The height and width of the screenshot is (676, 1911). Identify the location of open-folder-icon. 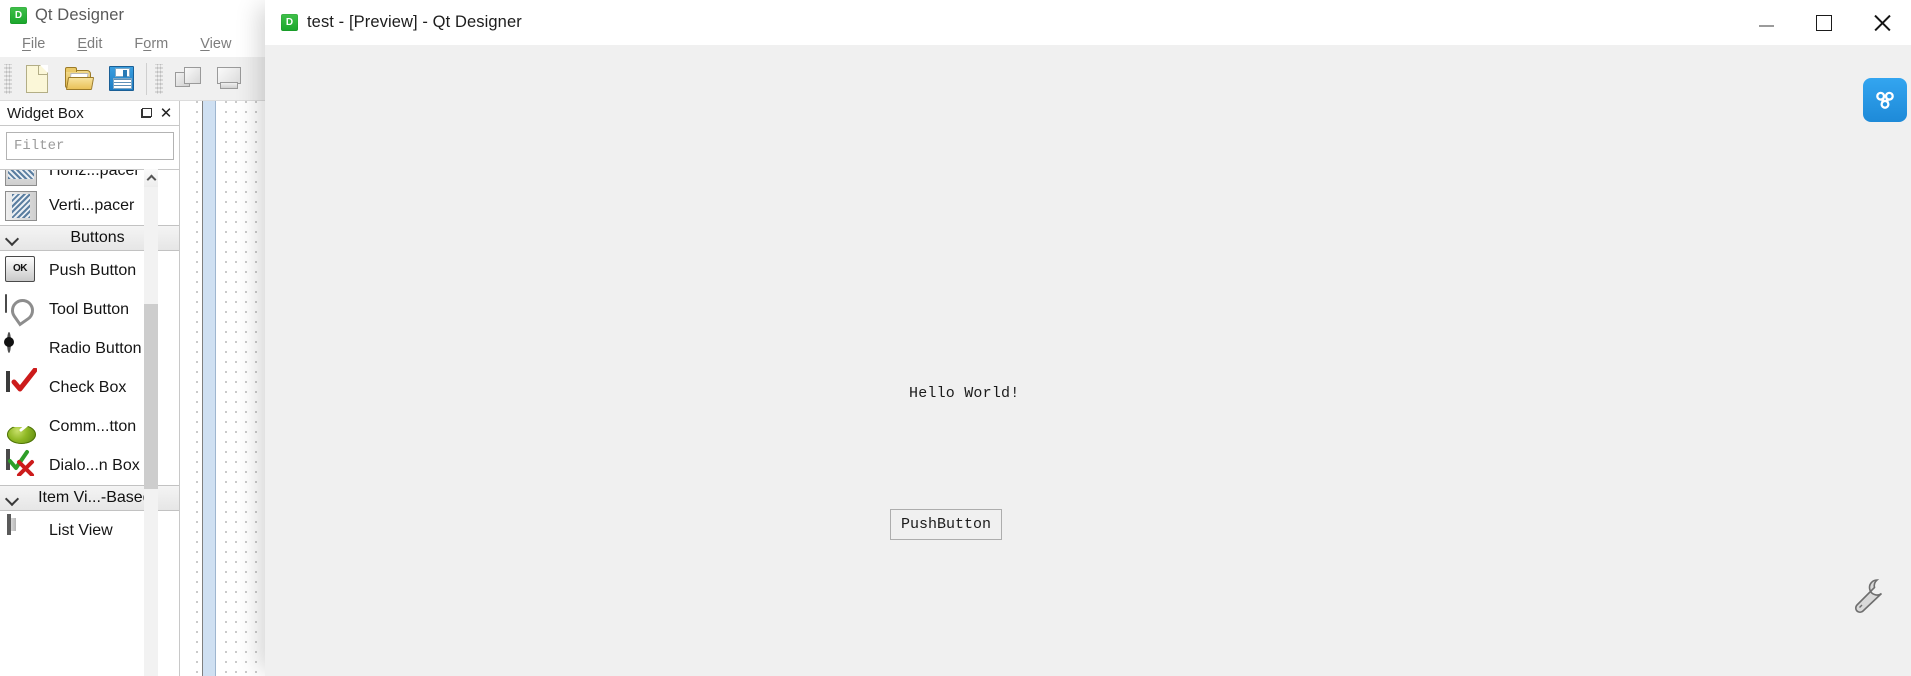
(80, 78).